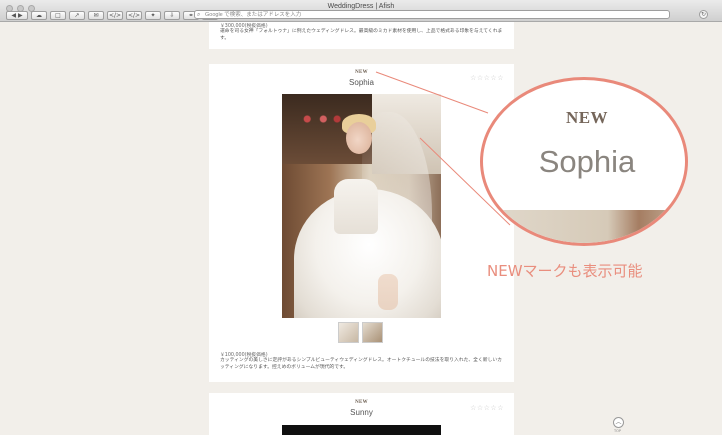 The image size is (722, 435). What do you see at coordinates (134, 15) in the screenshot?
I see `code-button-2: </>` at bounding box center [134, 15].